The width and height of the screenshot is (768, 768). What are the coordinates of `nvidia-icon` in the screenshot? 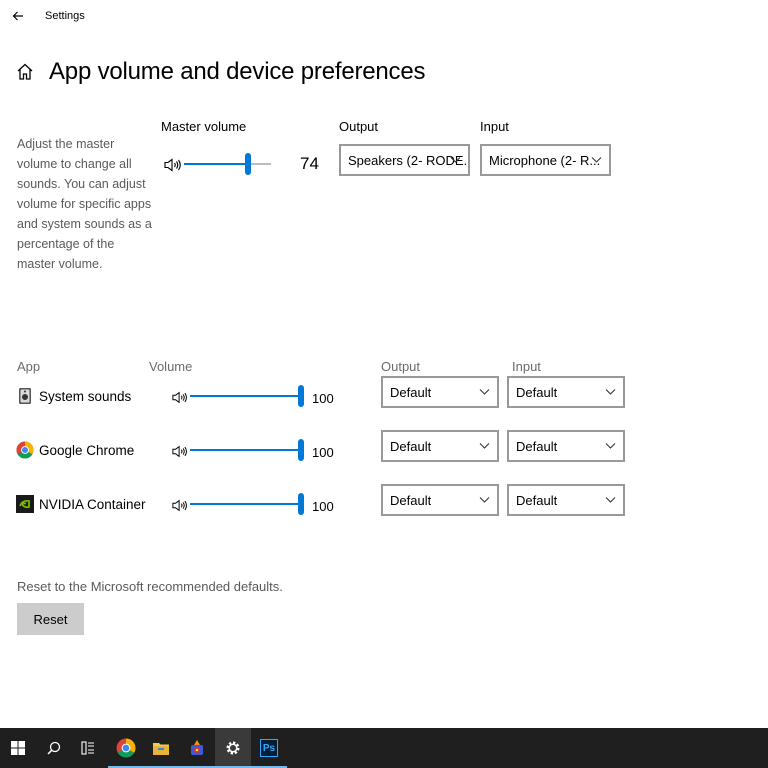 It's located at (25, 504).